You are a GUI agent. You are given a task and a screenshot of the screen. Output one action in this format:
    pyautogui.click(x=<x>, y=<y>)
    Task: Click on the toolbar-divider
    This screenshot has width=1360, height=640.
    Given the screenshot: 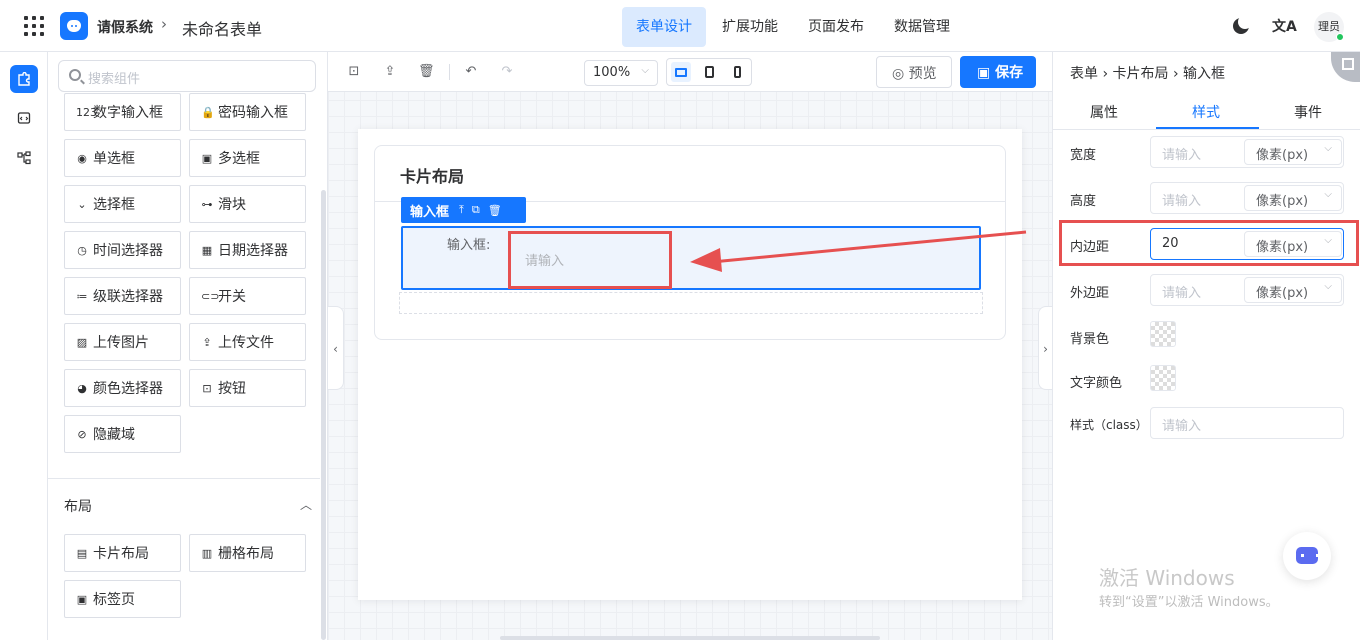 What is the action you would take?
    pyautogui.click(x=449, y=72)
    